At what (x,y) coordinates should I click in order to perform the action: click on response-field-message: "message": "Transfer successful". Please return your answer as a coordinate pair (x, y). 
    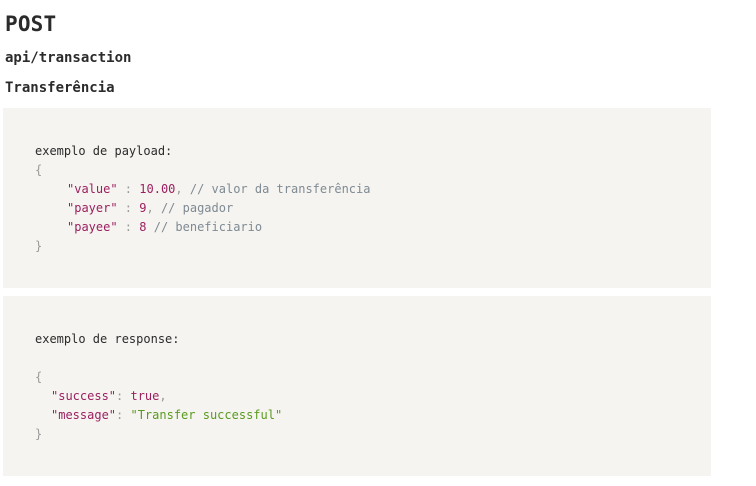
    Looking at the image, I should click on (167, 415).